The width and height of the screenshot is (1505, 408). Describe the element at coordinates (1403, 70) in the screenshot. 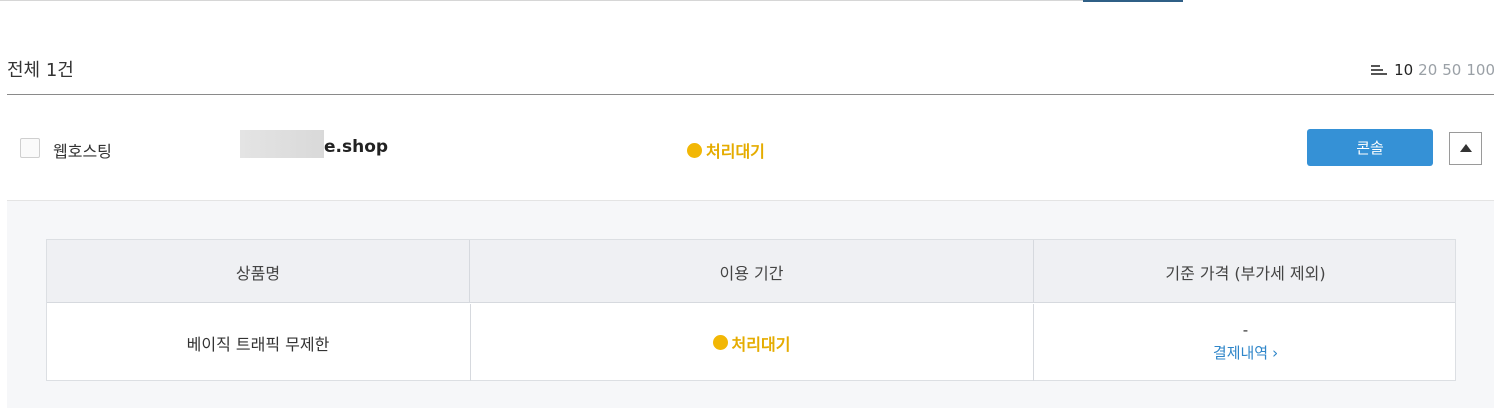

I see `page-size-option-10: 10` at that location.